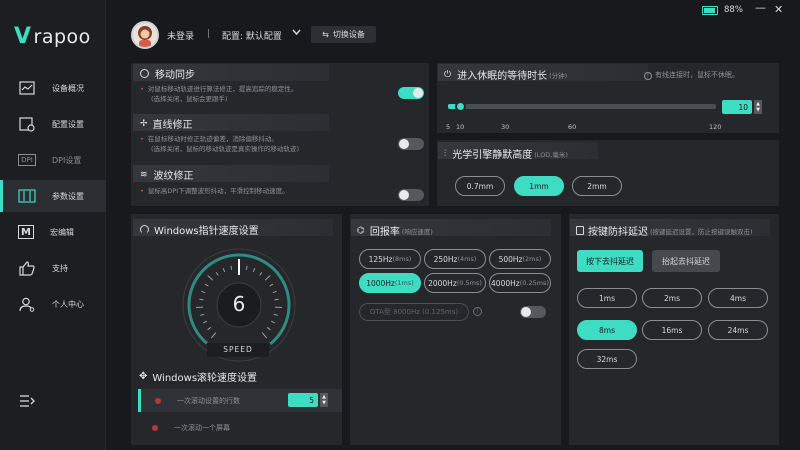 The width and height of the screenshot is (800, 450). Describe the element at coordinates (144, 174) in the screenshot. I see `ripple-icon: ≋` at that location.